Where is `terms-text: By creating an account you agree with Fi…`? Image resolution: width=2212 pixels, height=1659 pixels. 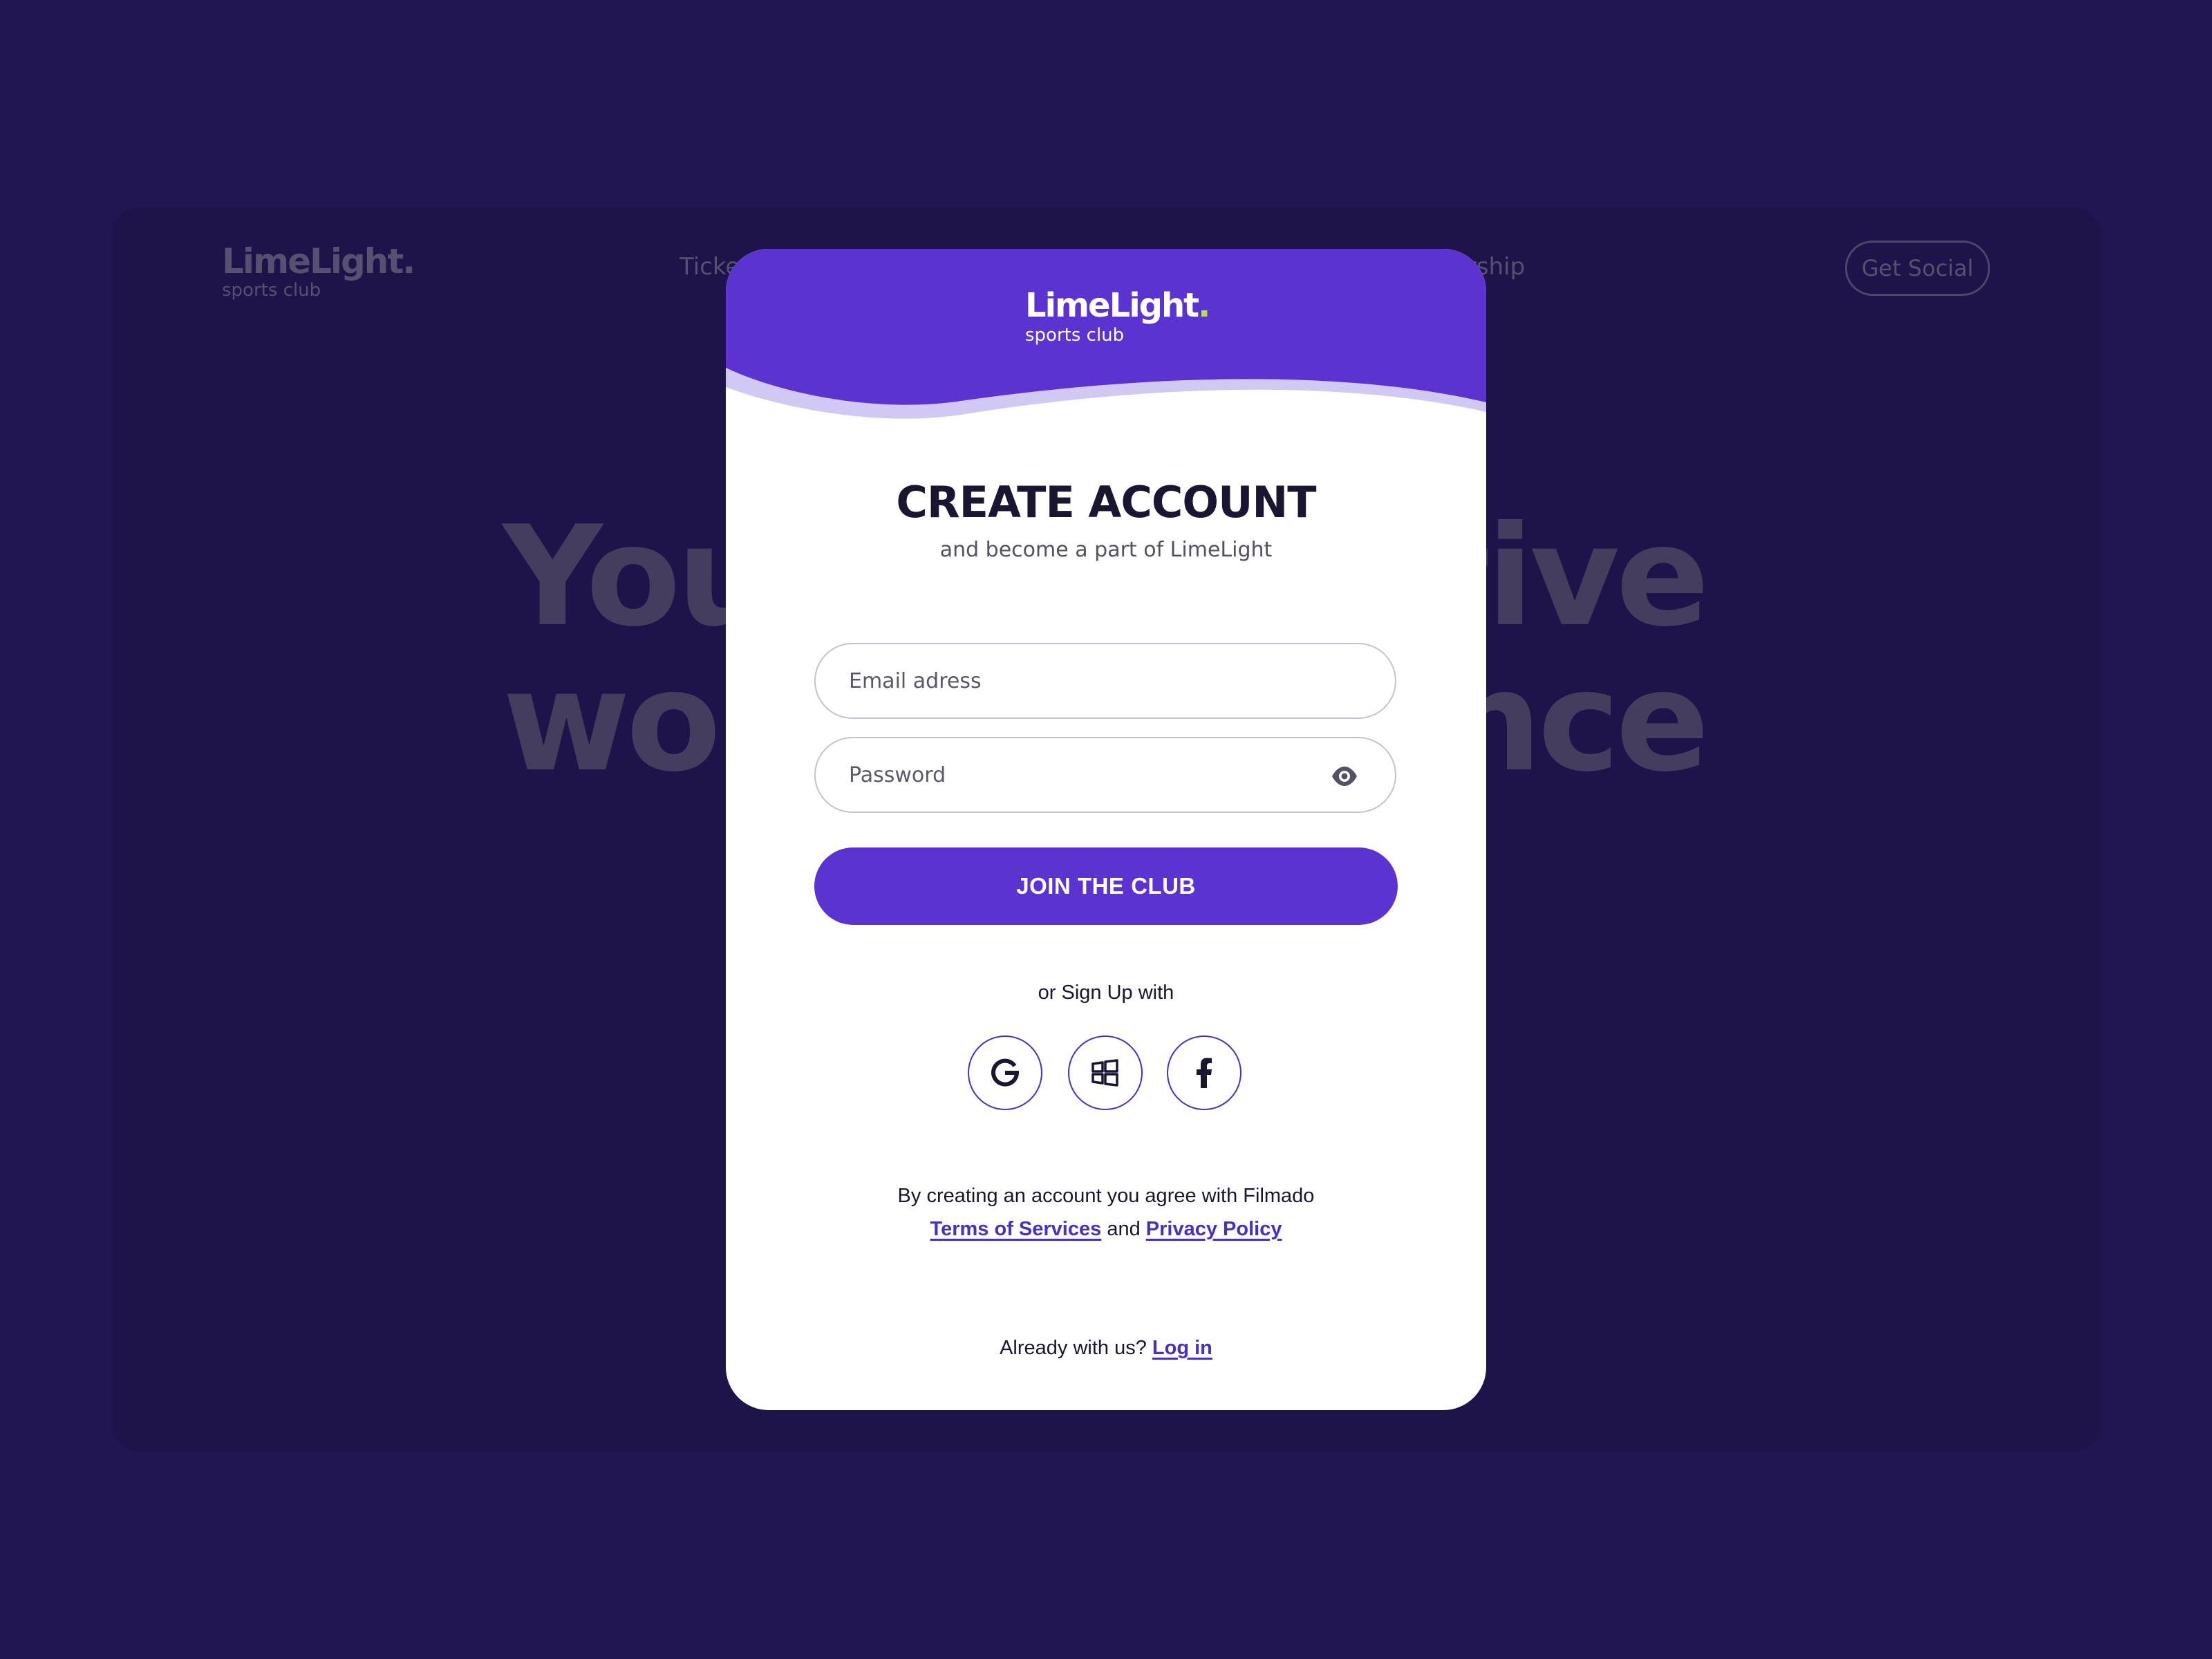 terms-text: By creating an account you agree with Fi… is located at coordinates (1106, 1213).